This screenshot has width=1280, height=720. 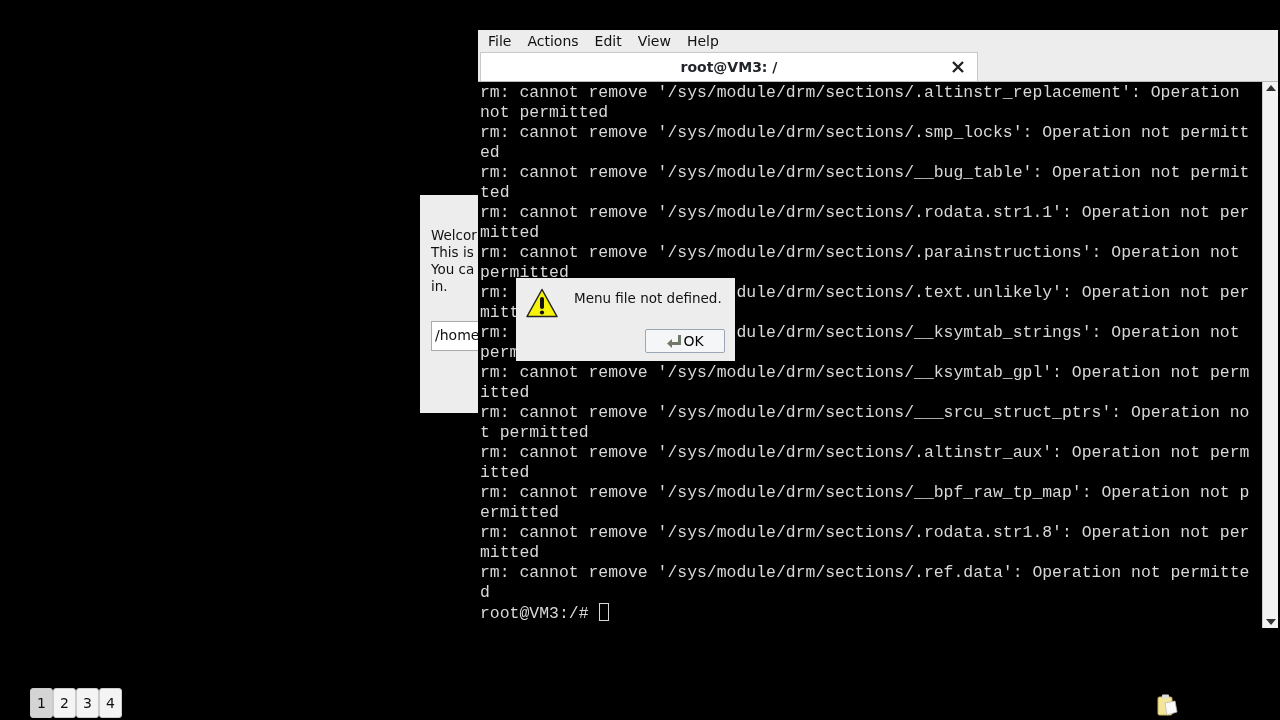 What do you see at coordinates (453, 252) in the screenshot?
I see `window-text: This is` at bounding box center [453, 252].